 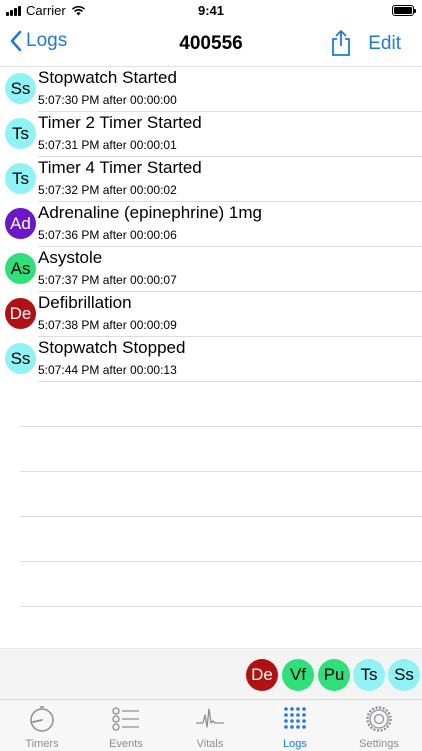 What do you see at coordinates (42, 719) in the screenshot?
I see `stopwatch-icon` at bounding box center [42, 719].